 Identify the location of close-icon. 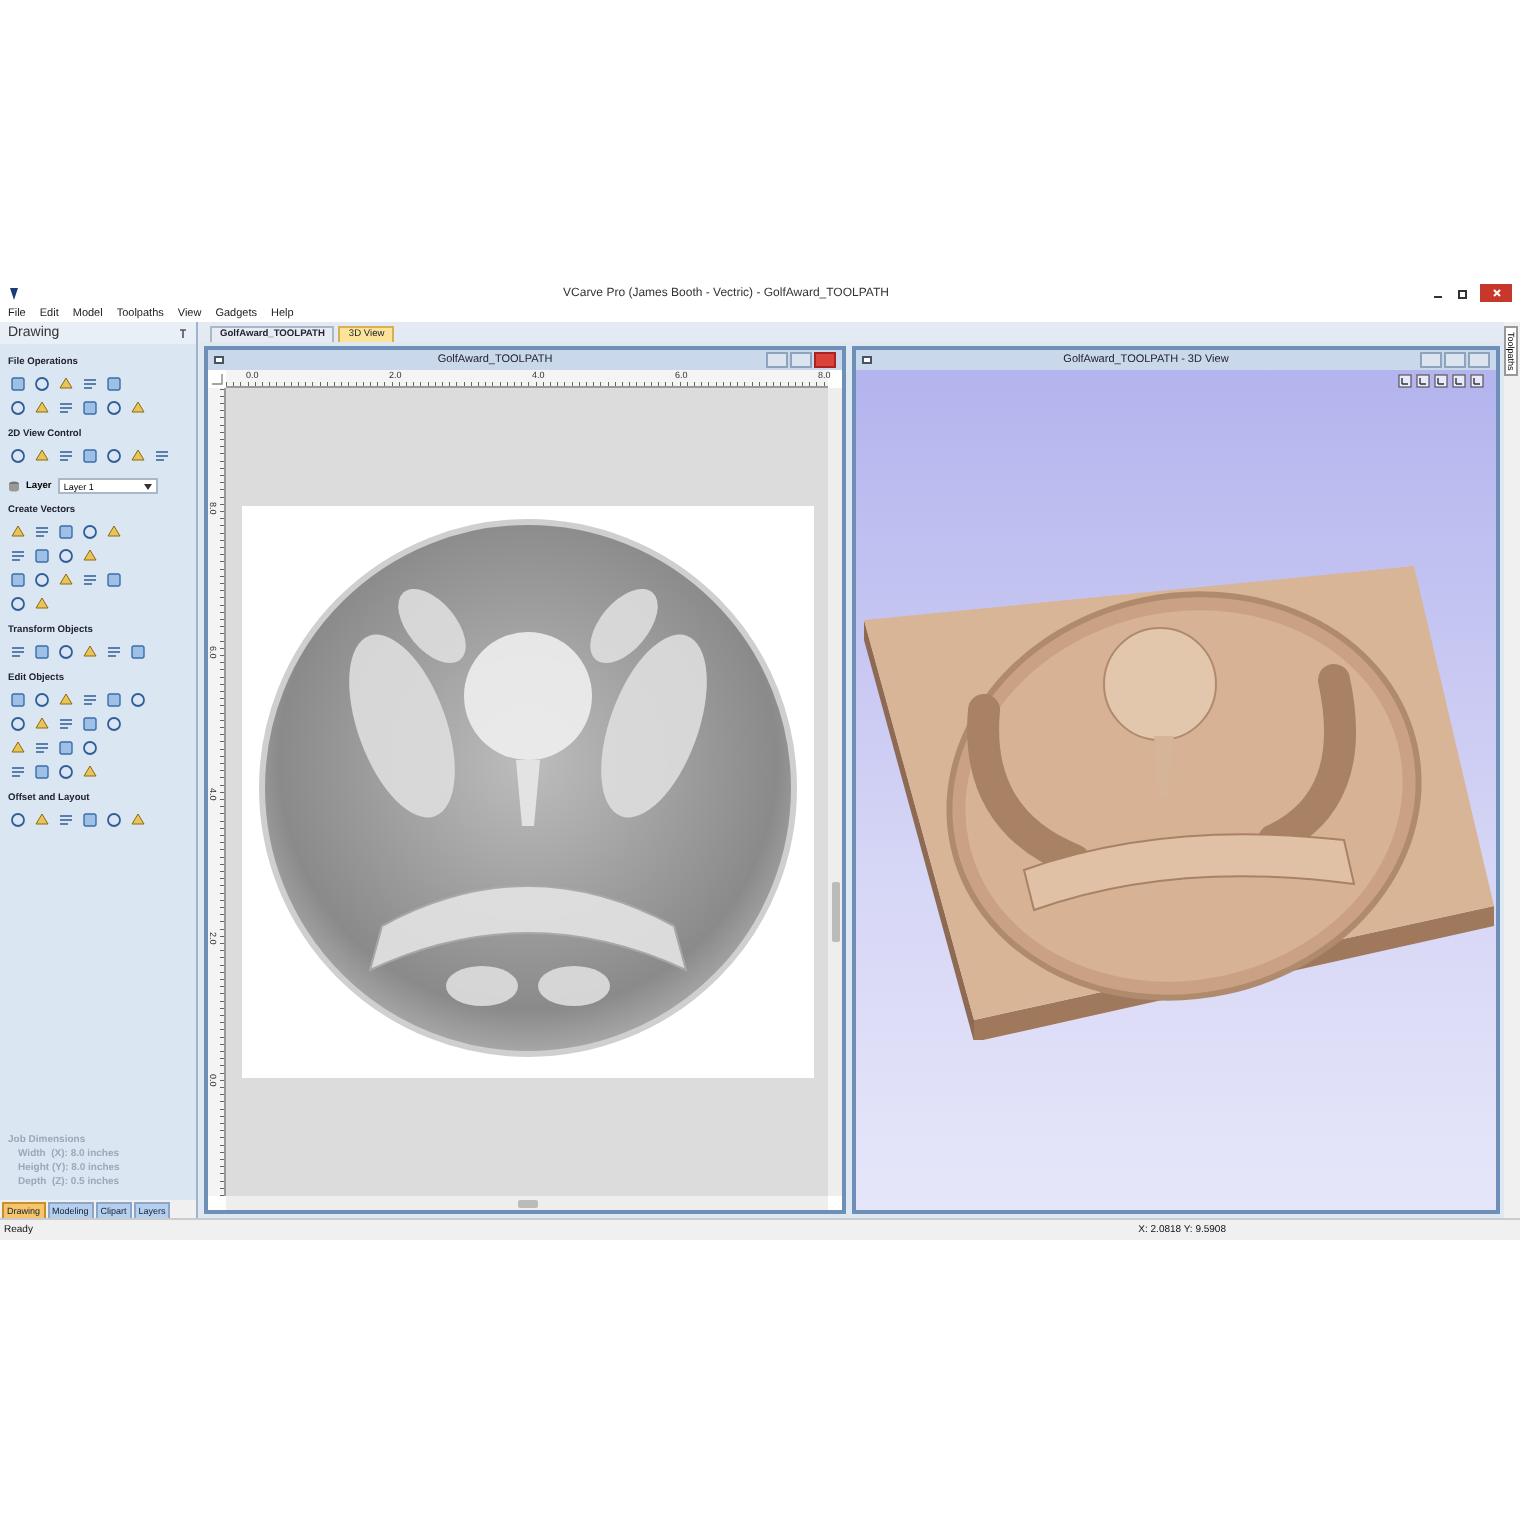
(1496, 293).